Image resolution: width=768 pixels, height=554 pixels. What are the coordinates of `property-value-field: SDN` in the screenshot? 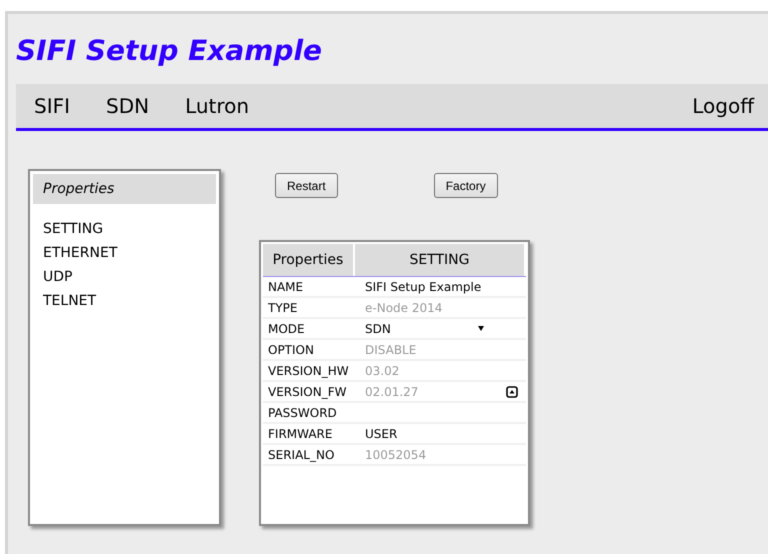 It's located at (441, 329).